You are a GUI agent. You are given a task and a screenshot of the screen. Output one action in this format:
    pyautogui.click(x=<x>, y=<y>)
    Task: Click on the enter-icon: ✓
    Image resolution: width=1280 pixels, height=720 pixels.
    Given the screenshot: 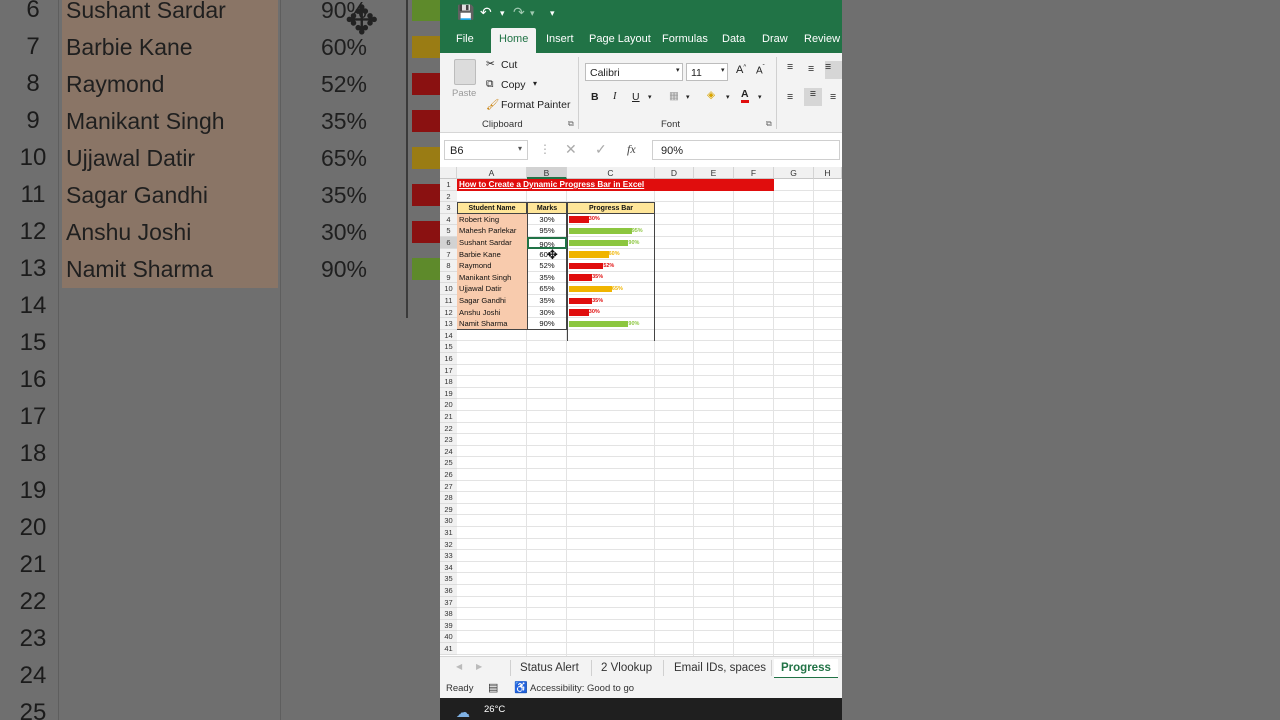 What is the action you would take?
    pyautogui.click(x=601, y=149)
    